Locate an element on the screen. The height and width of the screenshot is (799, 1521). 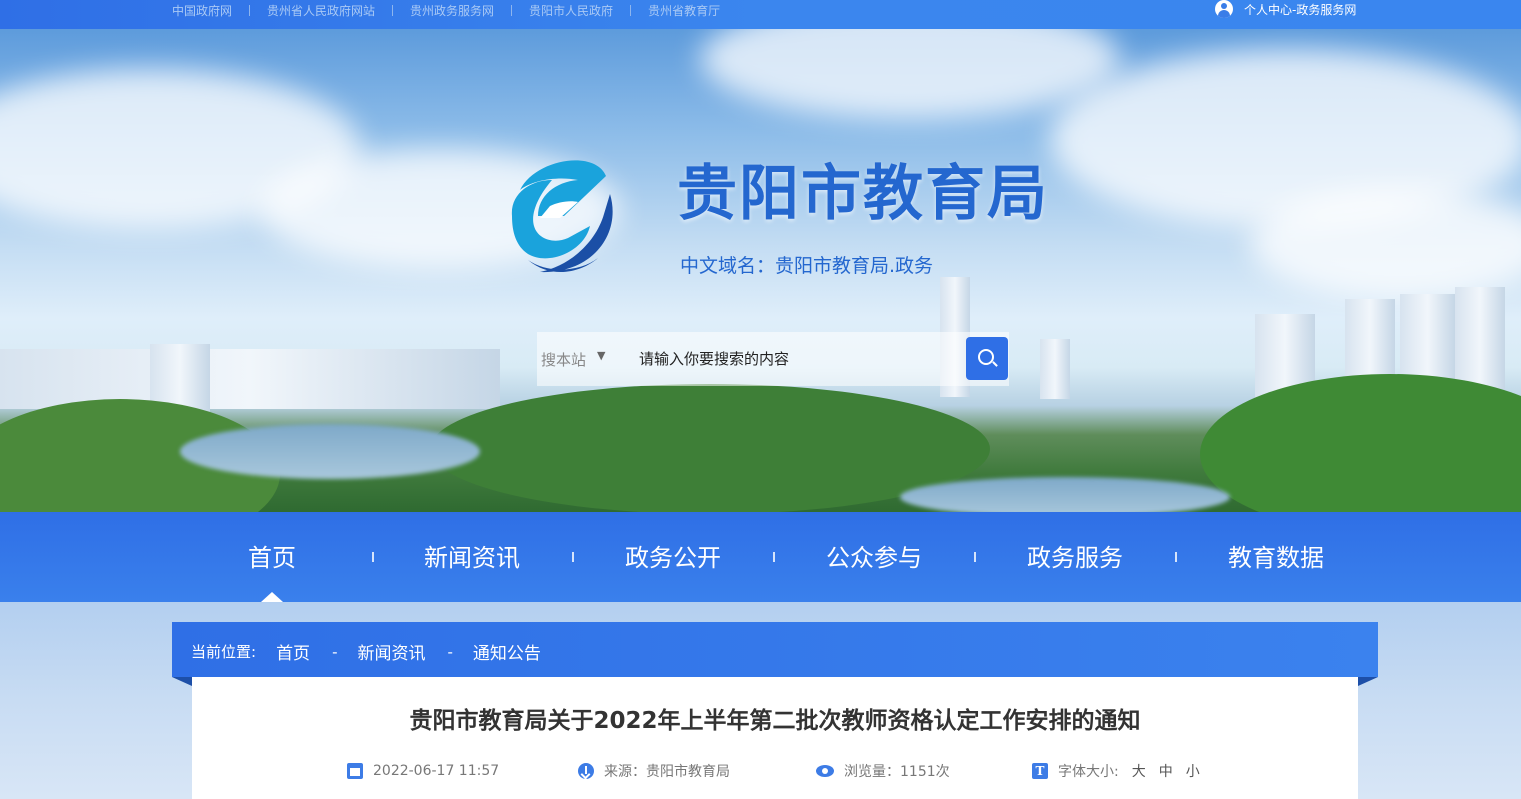
nav-item-gov-affairs: 政务公开 is located at coordinates (673, 557).